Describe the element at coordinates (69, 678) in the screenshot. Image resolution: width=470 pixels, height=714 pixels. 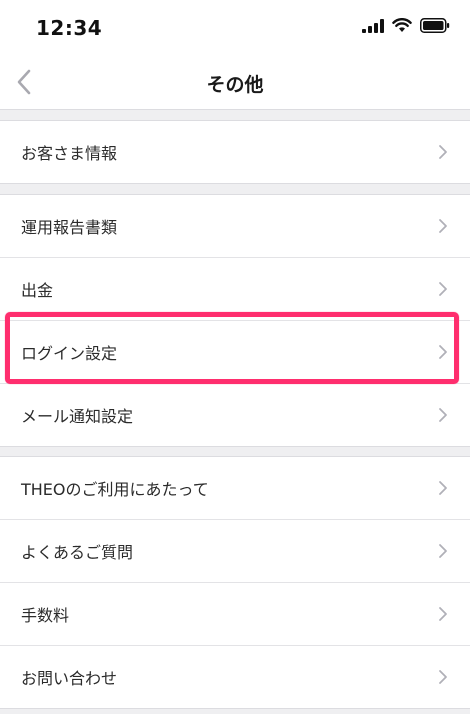
I see `list-item-label: お問い合わせ` at that location.